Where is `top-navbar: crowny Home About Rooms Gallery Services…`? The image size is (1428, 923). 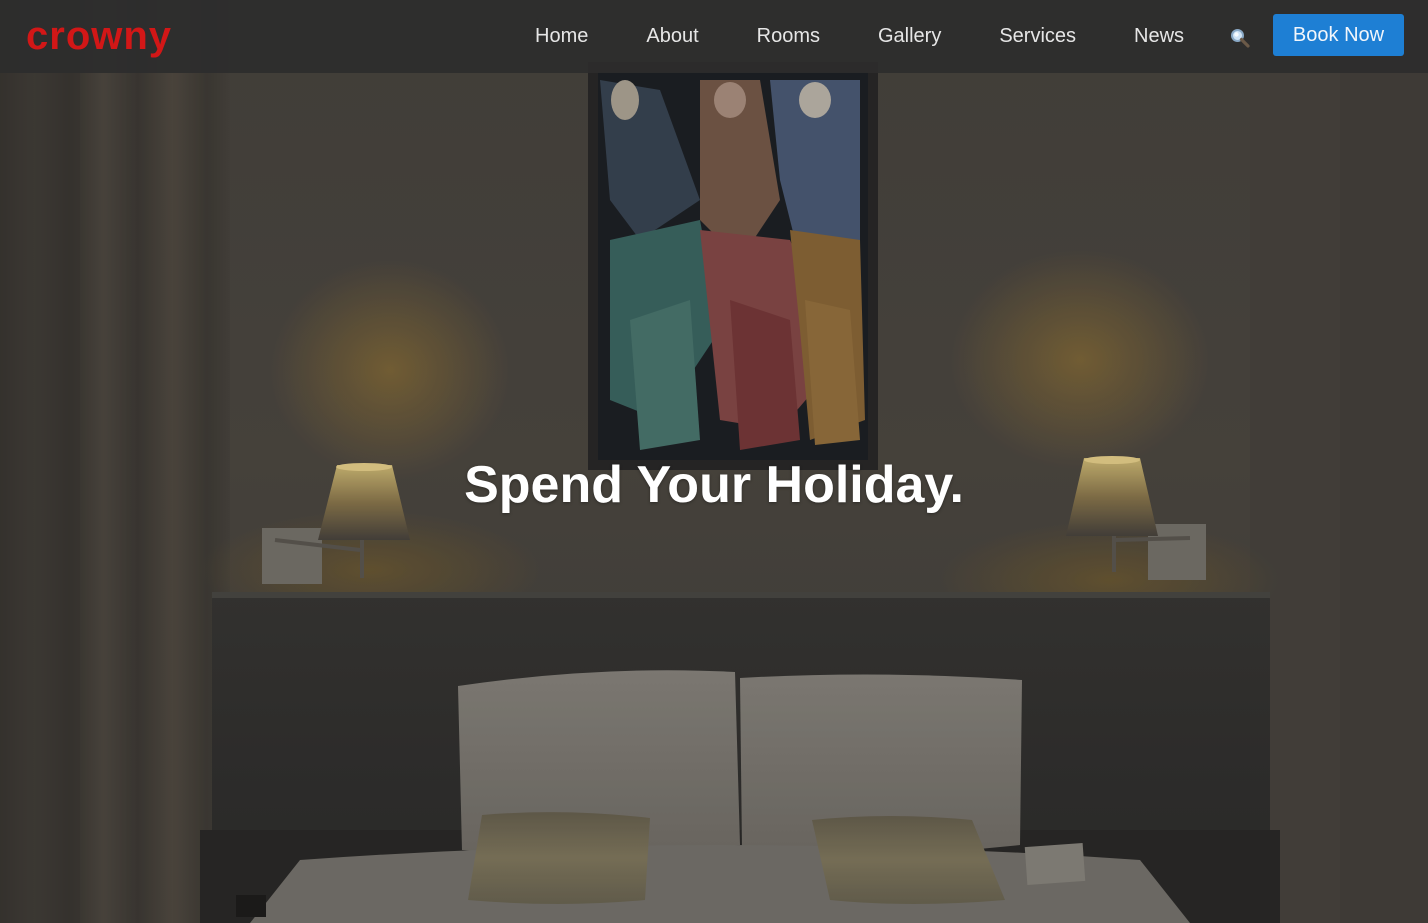 top-navbar: crowny Home About Rooms Gallery Services… is located at coordinates (714, 36).